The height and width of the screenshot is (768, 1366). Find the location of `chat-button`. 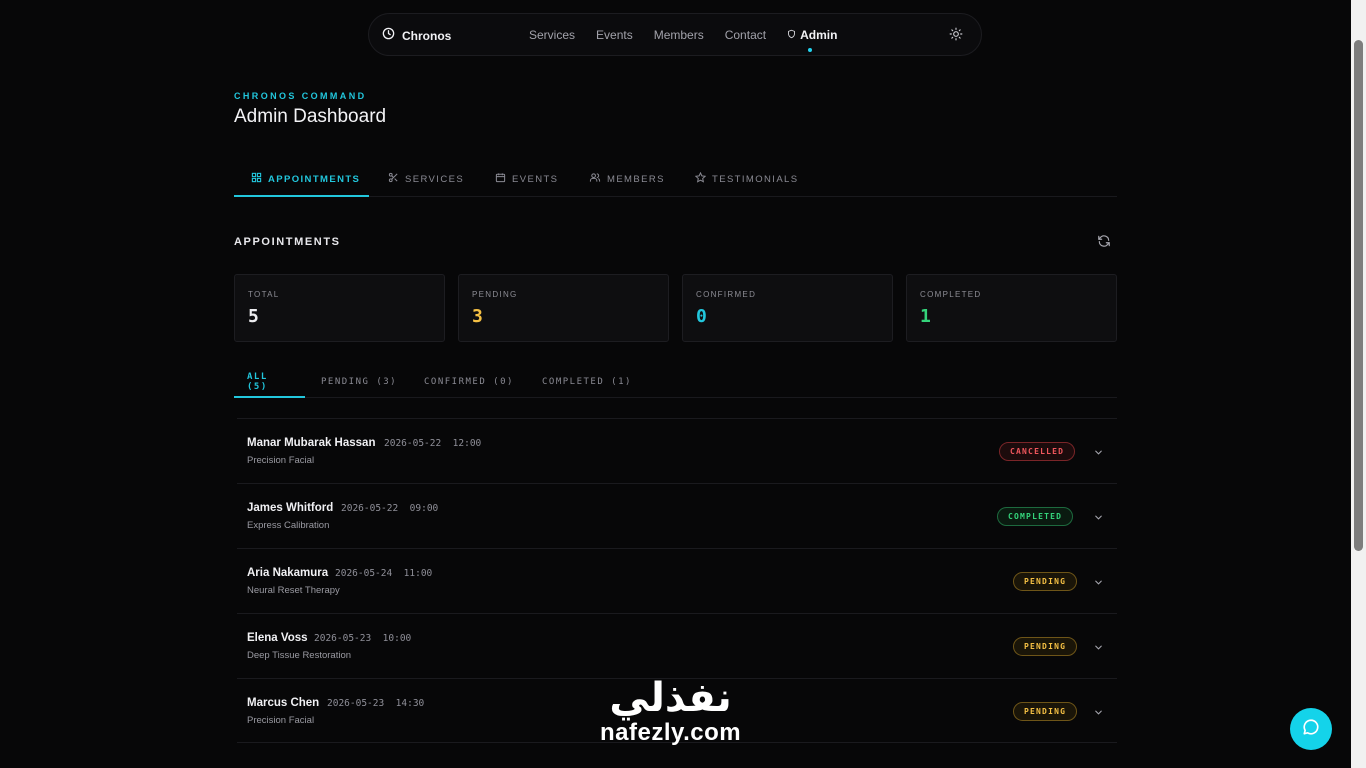

chat-button is located at coordinates (1311, 729).